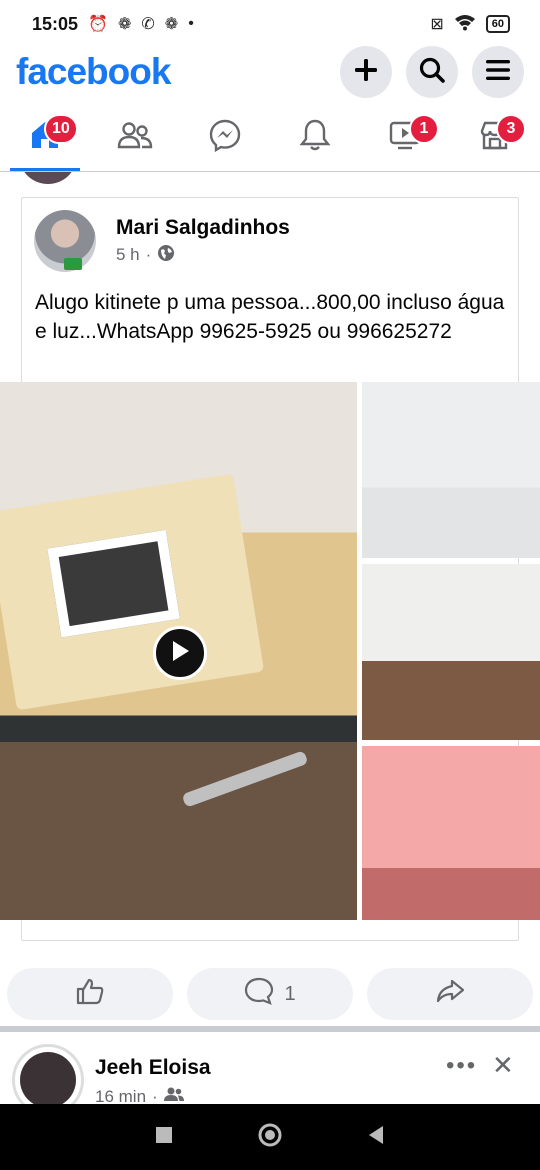  What do you see at coordinates (270, 1029) in the screenshot?
I see `feed-divider` at bounding box center [270, 1029].